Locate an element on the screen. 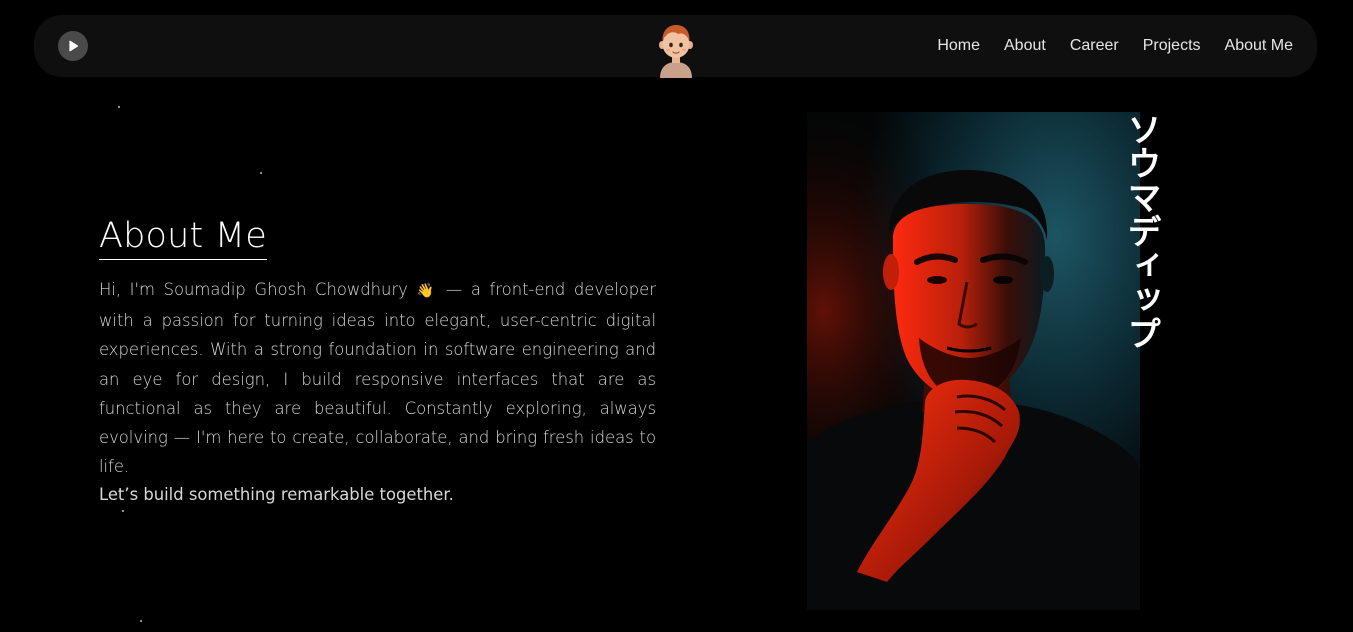 This screenshot has height=632, width=1353. waving-hand-icon: 👋 is located at coordinates (427, 291).